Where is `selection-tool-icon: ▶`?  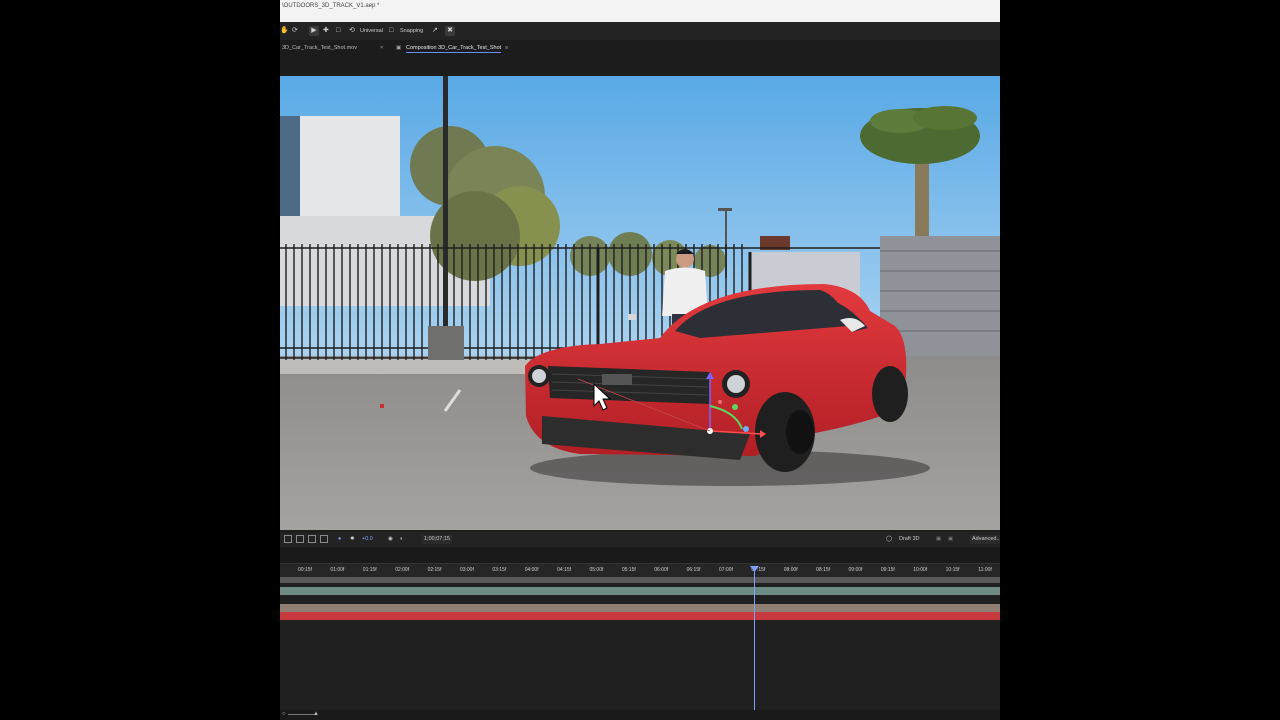
selection-tool-icon: ▶ is located at coordinates (314, 31).